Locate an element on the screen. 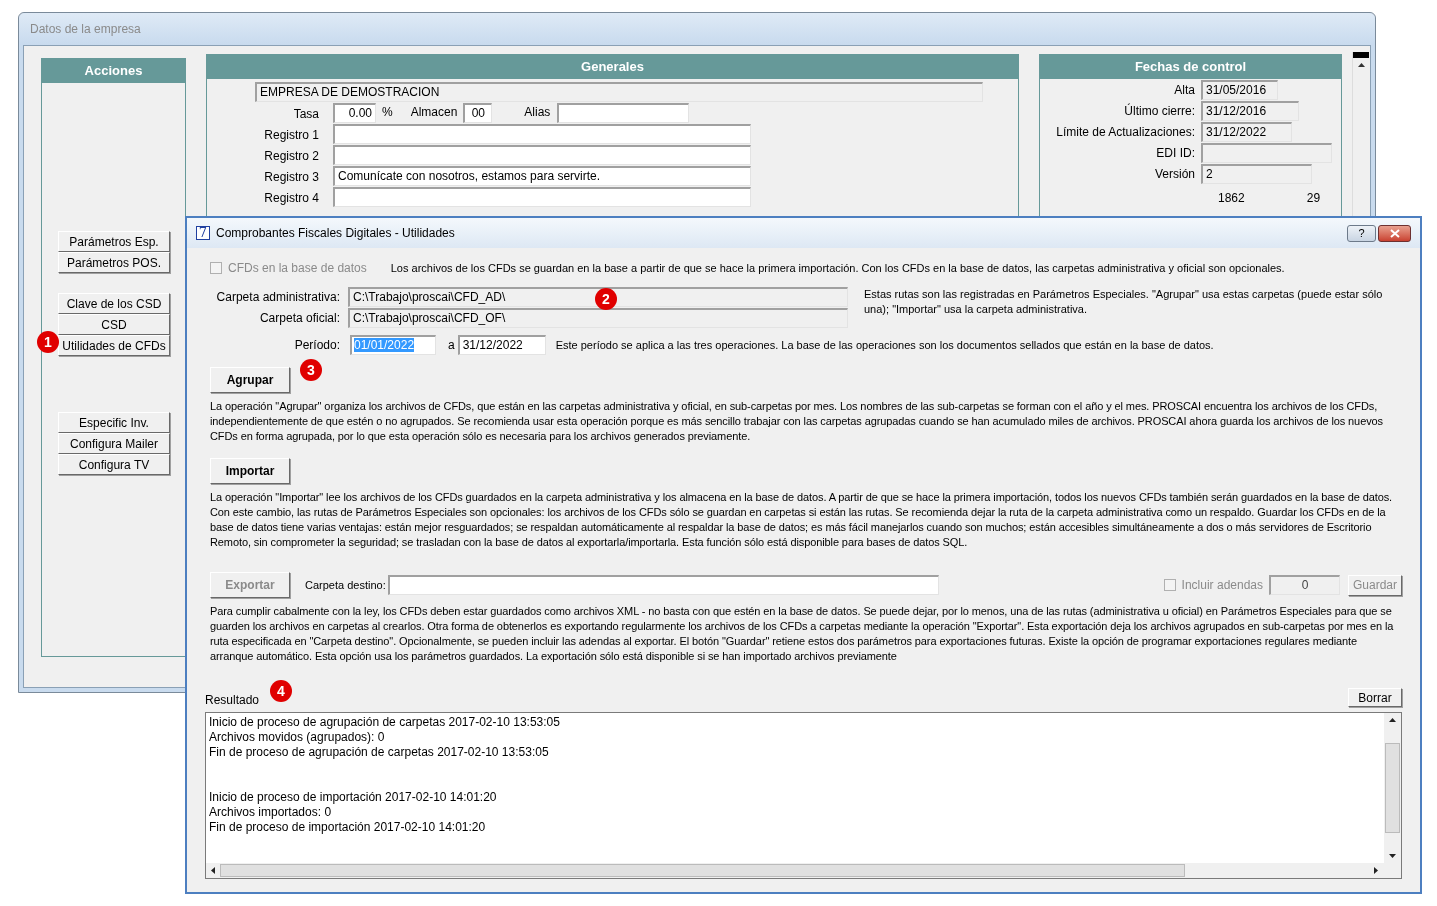  field-label: Último cierre: is located at coordinates (1159, 111).